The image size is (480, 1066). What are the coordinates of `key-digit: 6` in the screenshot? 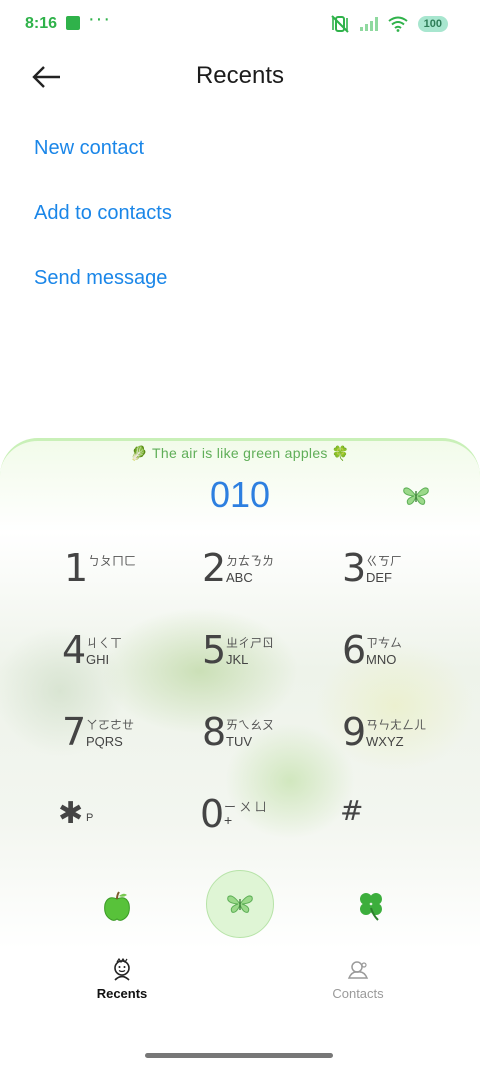 It's located at (354, 650).